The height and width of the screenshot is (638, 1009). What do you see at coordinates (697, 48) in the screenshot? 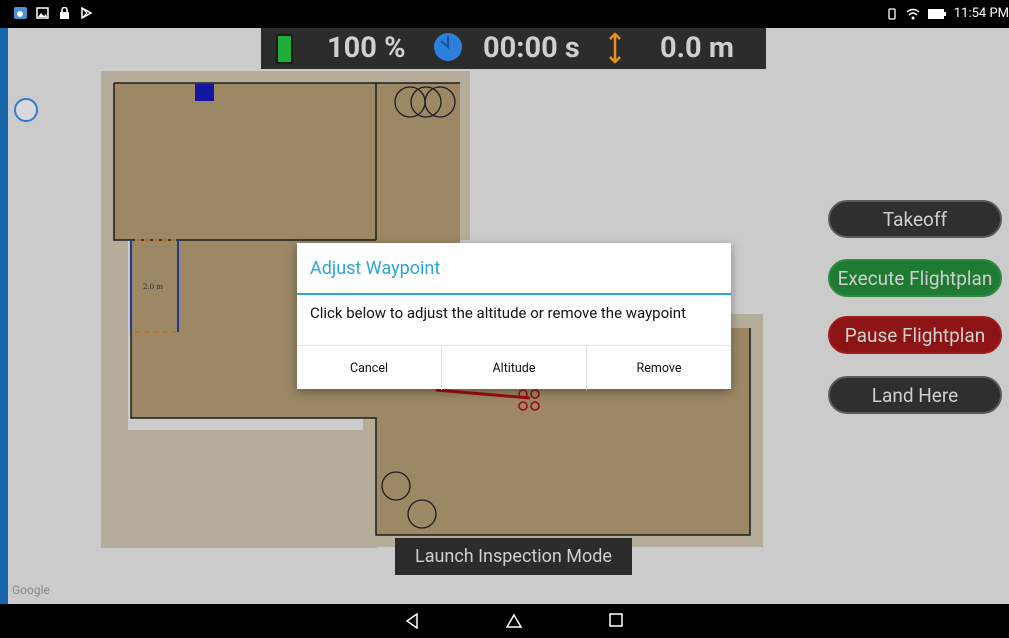
I see `altitude-value: 0.0 m` at bounding box center [697, 48].